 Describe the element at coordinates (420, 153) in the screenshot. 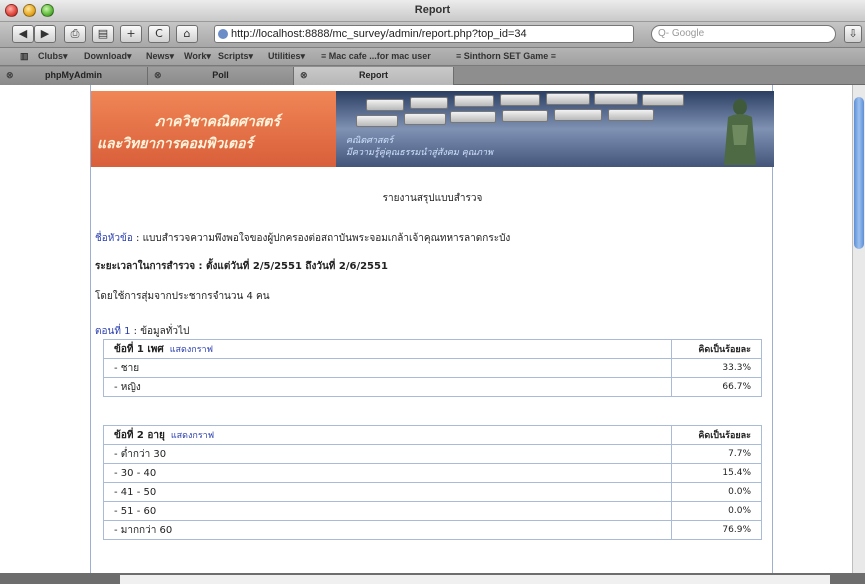

I see `banner-sub2: มีความรู้คู่คุณธรรมนำสู่สังคม คุณภาพ` at that location.